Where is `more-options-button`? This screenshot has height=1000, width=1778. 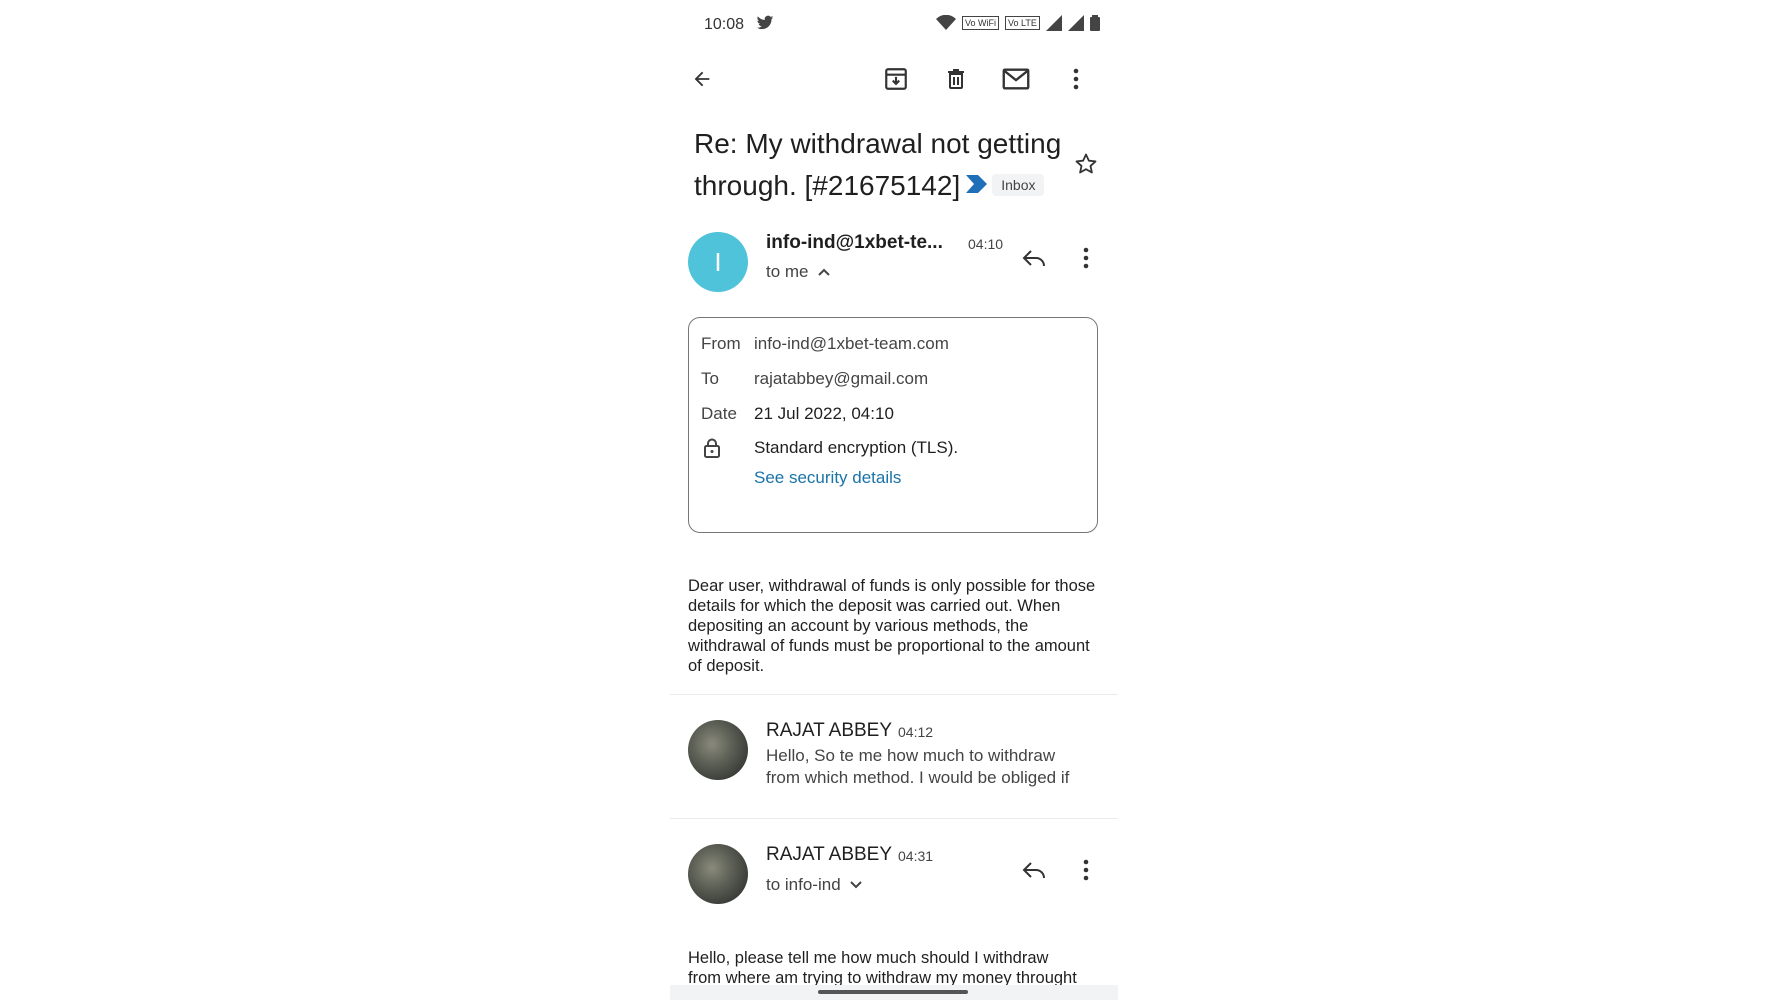
more-options-button is located at coordinates (1076, 79).